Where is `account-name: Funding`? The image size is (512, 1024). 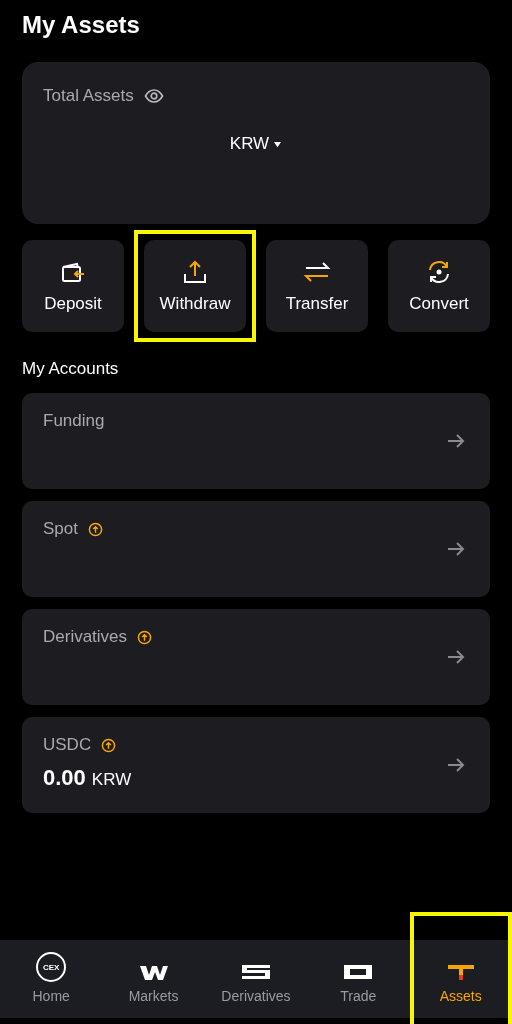
account-name: Funding is located at coordinates (74, 421).